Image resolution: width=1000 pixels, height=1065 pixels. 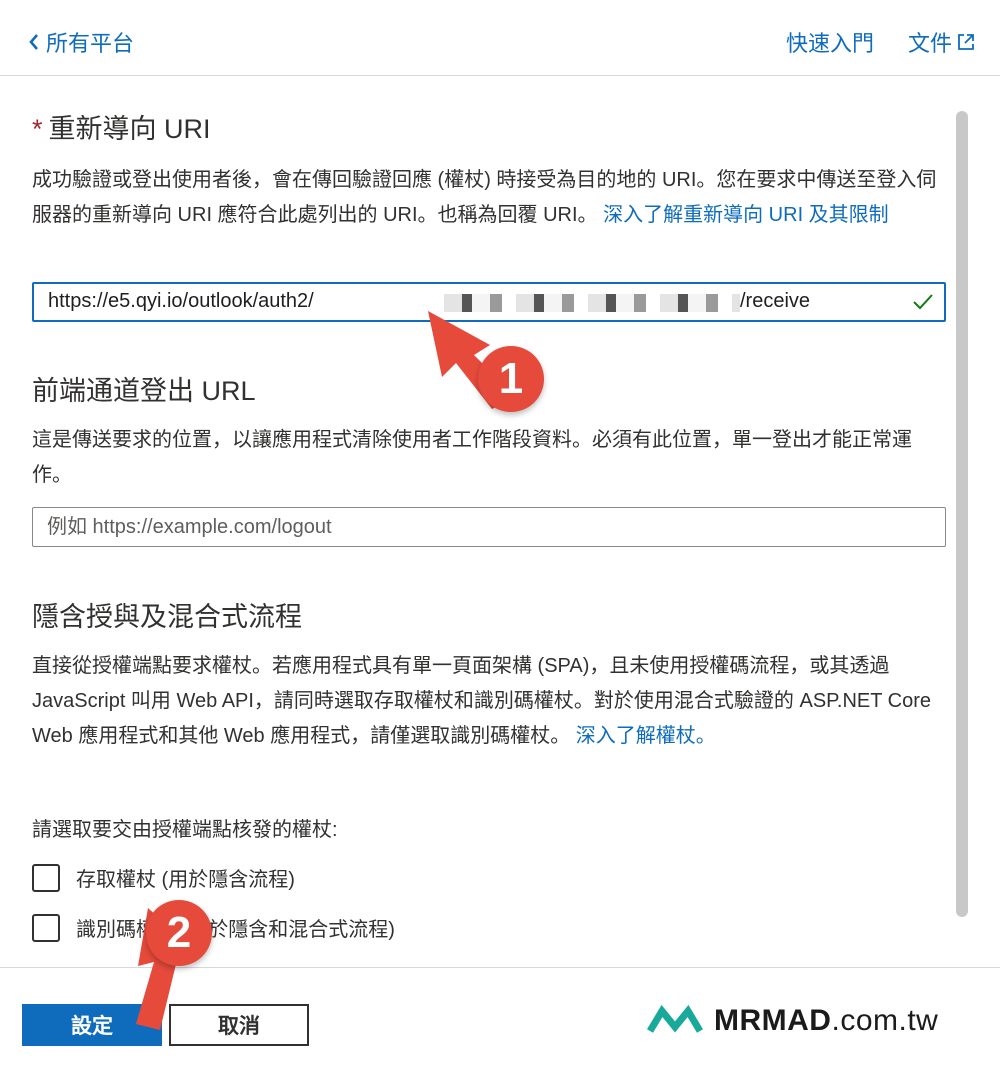 I want to click on redirect-uri-title: 重新導向 URI, so click(x=129, y=129).